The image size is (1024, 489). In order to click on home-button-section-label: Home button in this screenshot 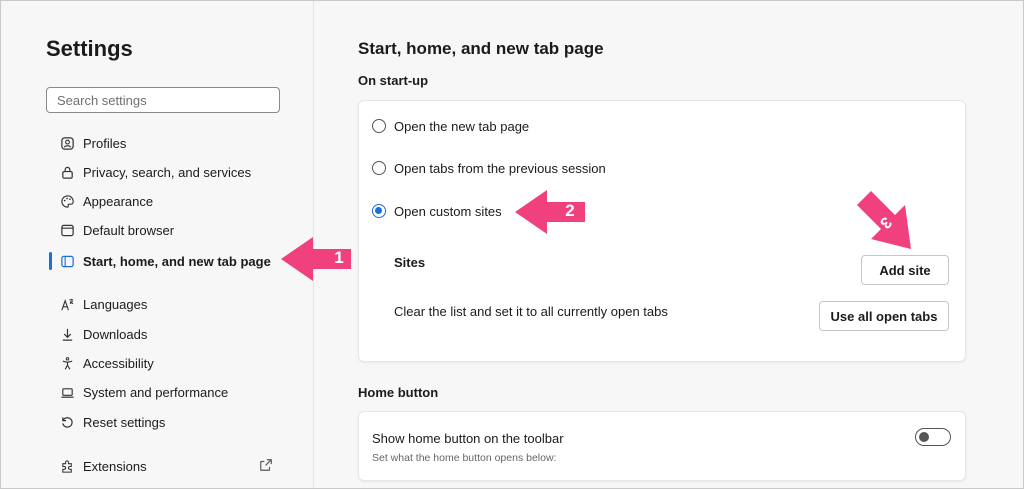, I will do `click(398, 392)`.